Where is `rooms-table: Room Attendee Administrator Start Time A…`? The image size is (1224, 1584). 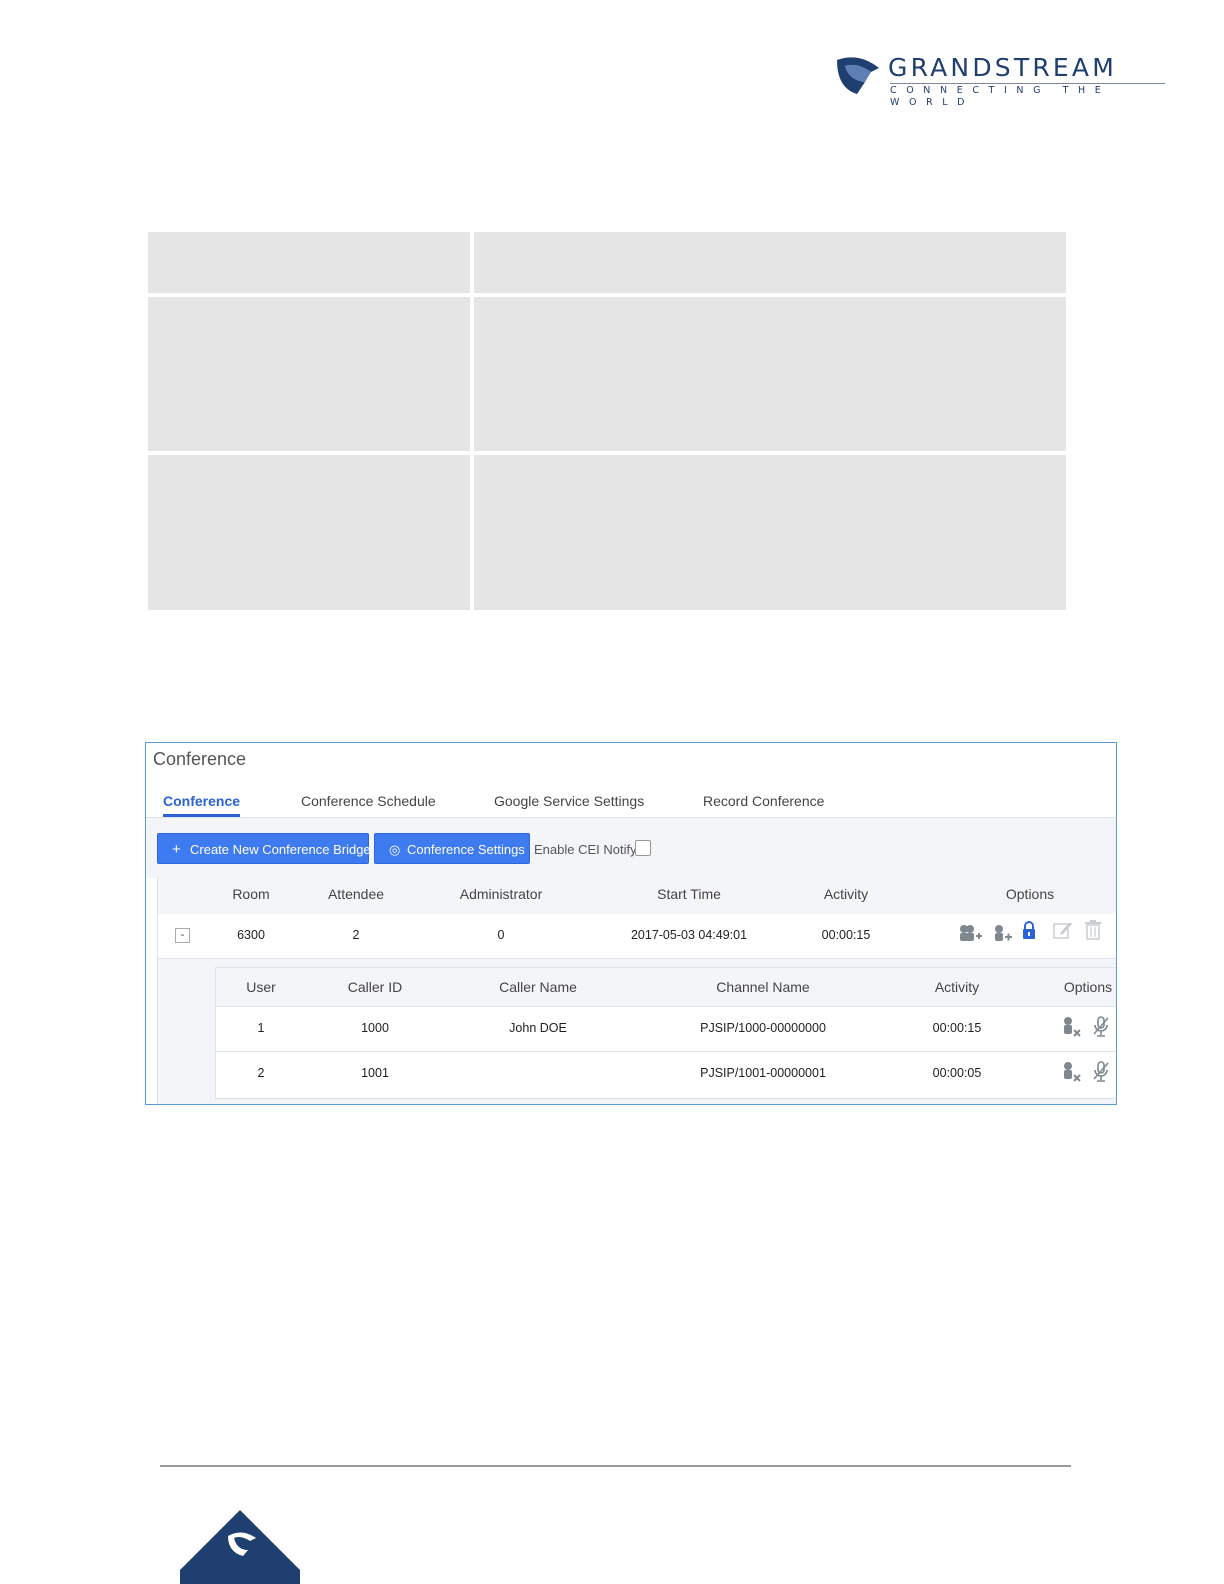
rooms-table: Room Attendee Administrator Start Time A… is located at coordinates (636, 990).